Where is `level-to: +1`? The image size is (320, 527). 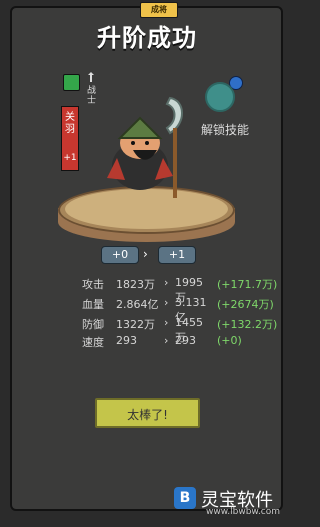
level-to: +1 is located at coordinates (177, 255).